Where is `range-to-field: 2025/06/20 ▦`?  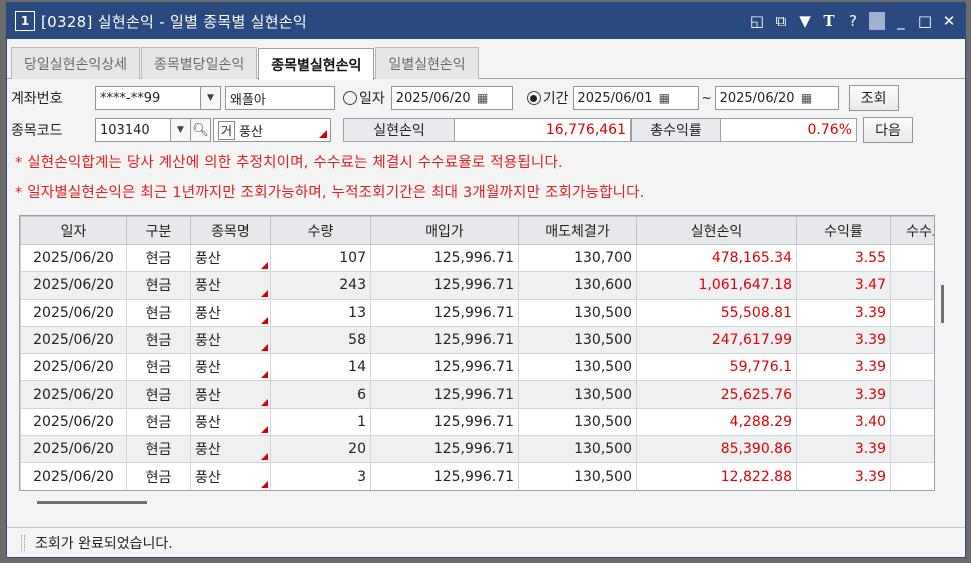
range-to-field: 2025/06/20 ▦ is located at coordinates (776, 98).